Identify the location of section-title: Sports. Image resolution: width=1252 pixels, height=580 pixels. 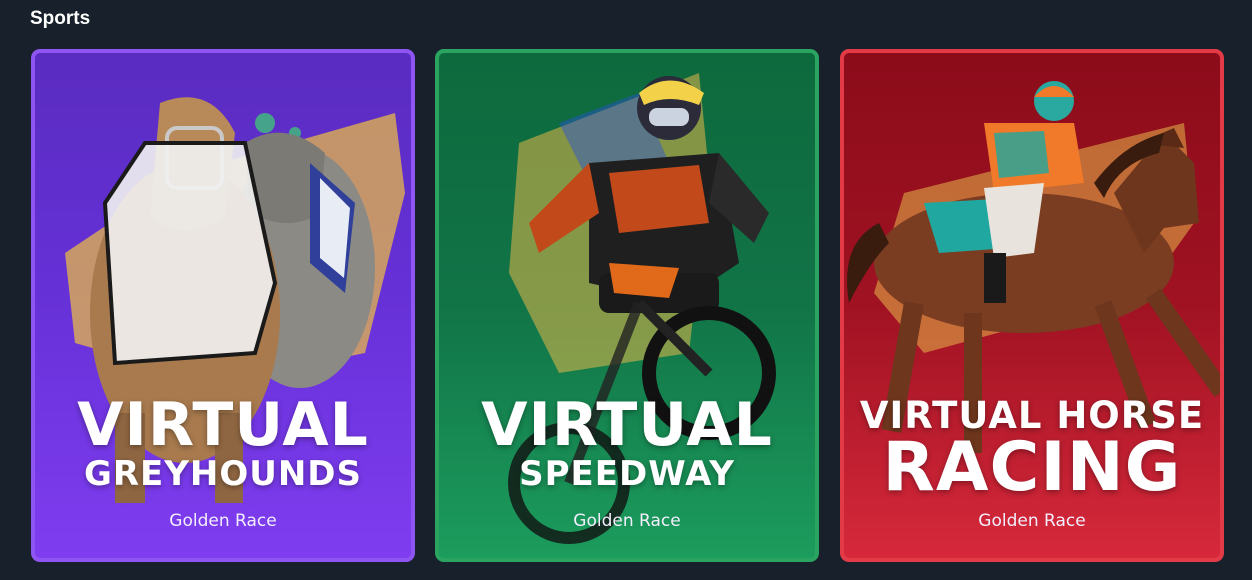
(60, 18).